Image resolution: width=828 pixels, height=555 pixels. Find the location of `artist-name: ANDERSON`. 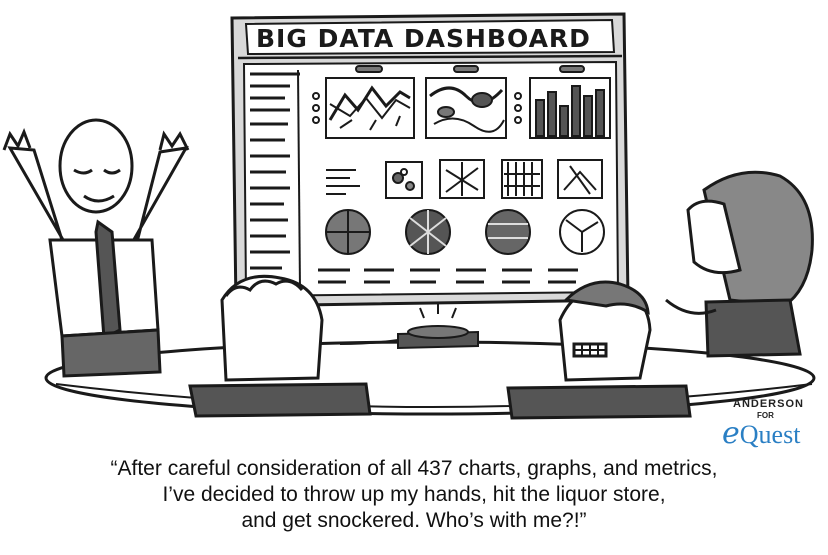

artist-name: ANDERSON is located at coordinates (768, 404).